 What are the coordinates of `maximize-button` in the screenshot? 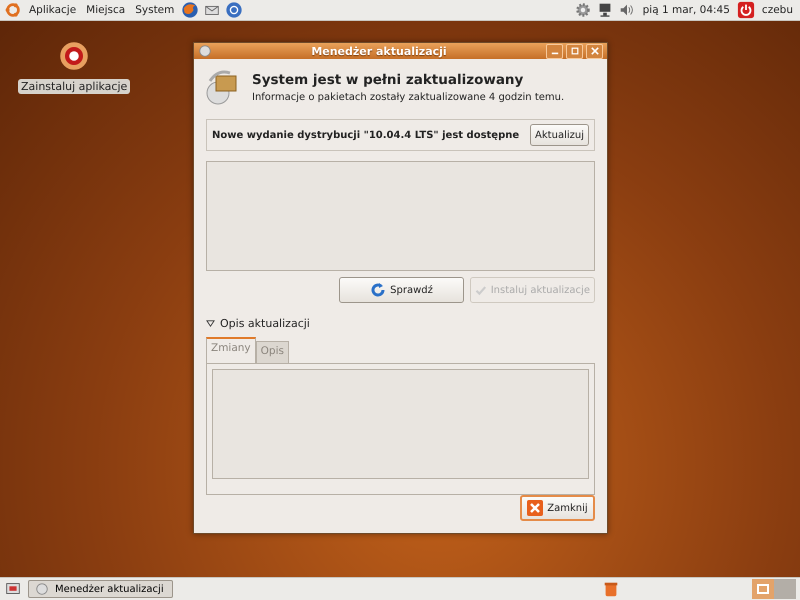 It's located at (574, 51).